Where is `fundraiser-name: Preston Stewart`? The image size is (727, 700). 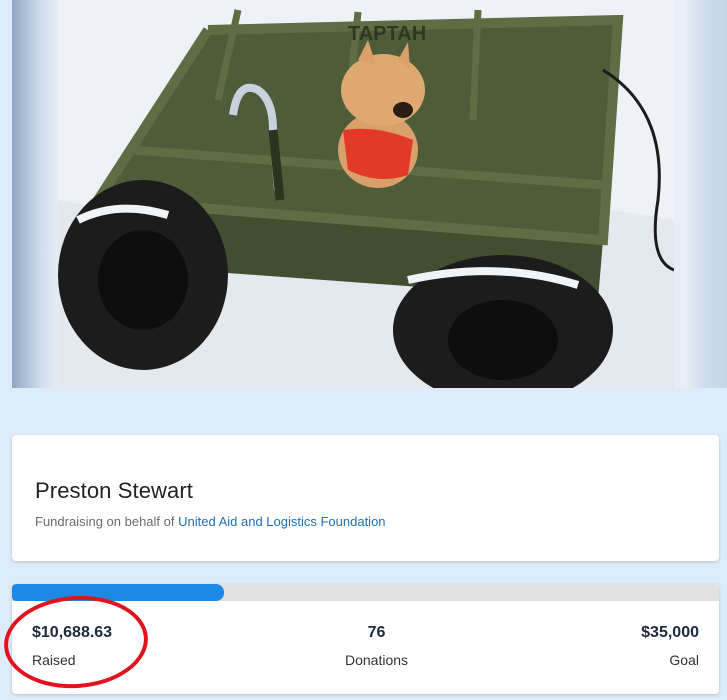
fundraiser-name: Preston Stewart is located at coordinates (114, 490).